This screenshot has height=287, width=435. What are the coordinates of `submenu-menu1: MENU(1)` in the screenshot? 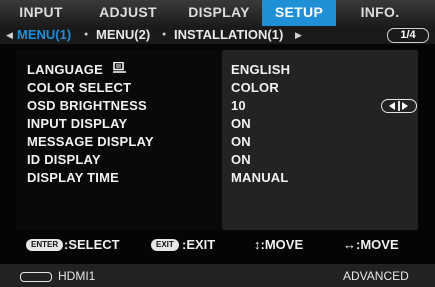 It's located at (44, 35).